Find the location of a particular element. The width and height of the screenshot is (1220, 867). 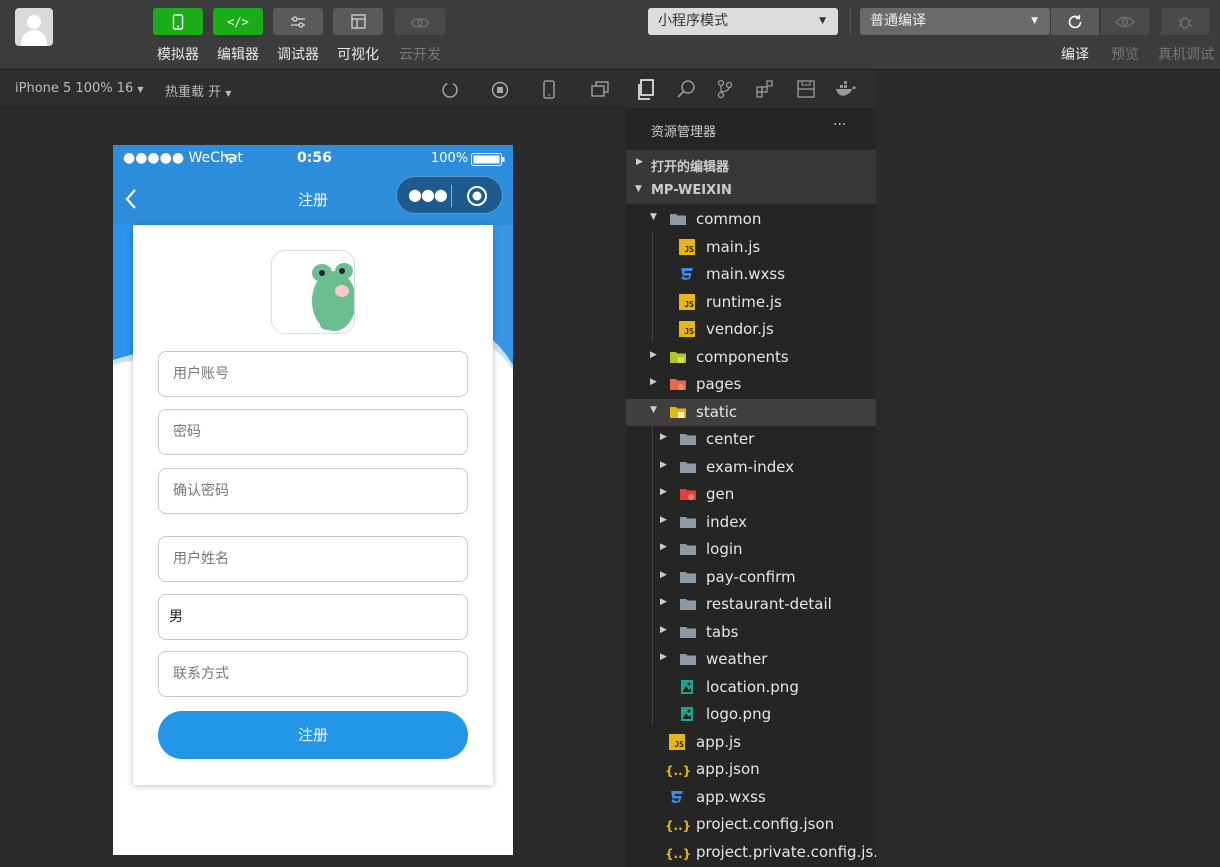

save-icon is located at coordinates (806, 89).